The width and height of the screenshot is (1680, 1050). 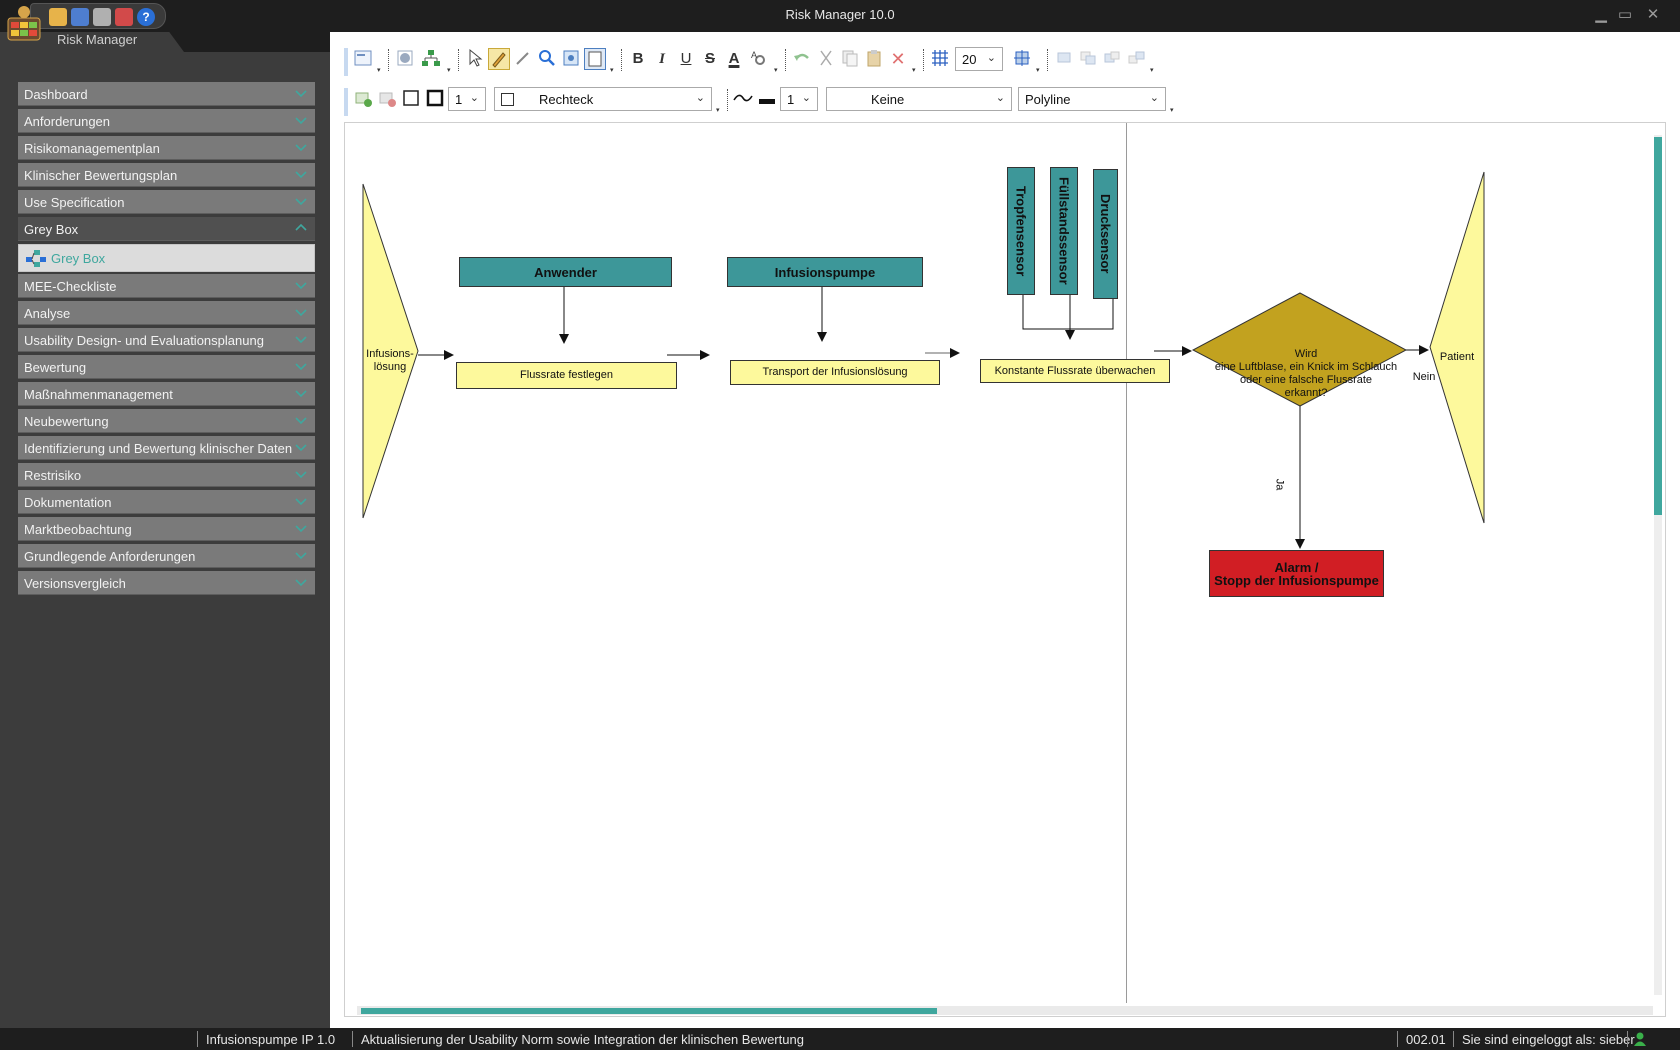 I want to click on pointer-icon, so click(x=475, y=59).